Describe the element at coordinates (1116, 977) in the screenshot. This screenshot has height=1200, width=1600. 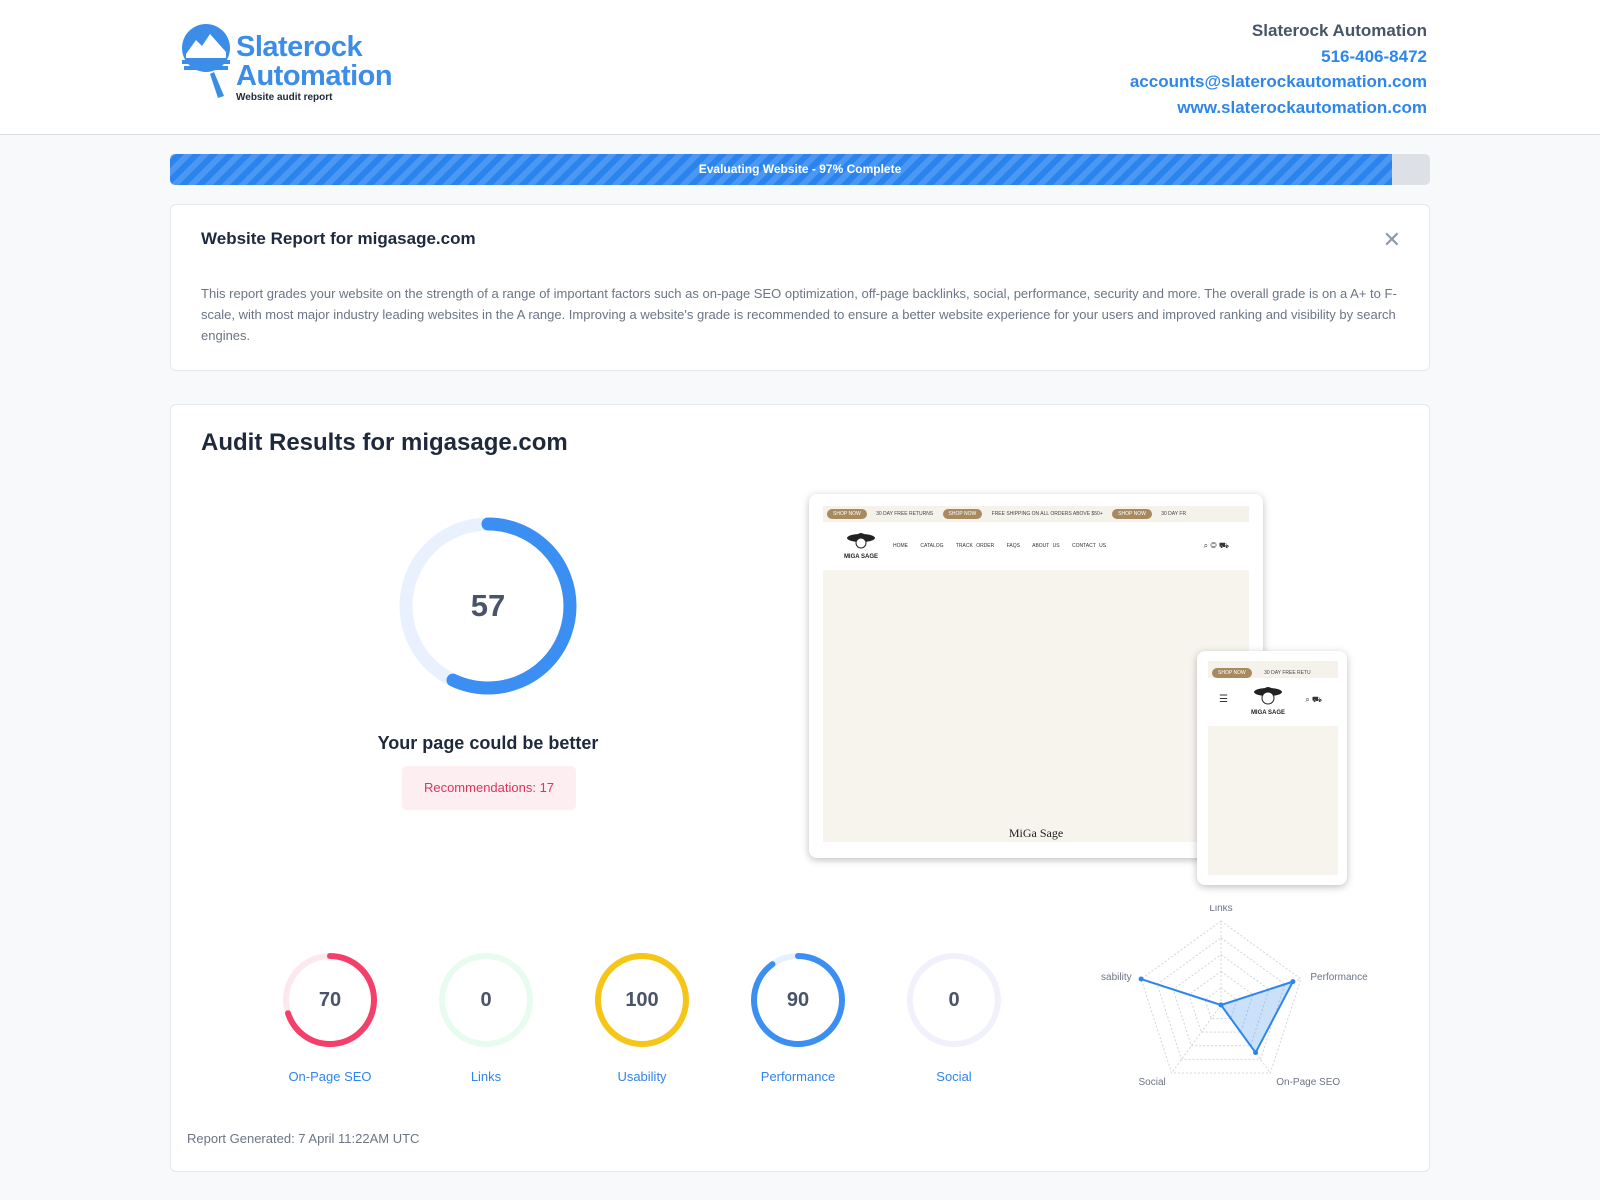
I see `radar-axis-label: Usability` at that location.